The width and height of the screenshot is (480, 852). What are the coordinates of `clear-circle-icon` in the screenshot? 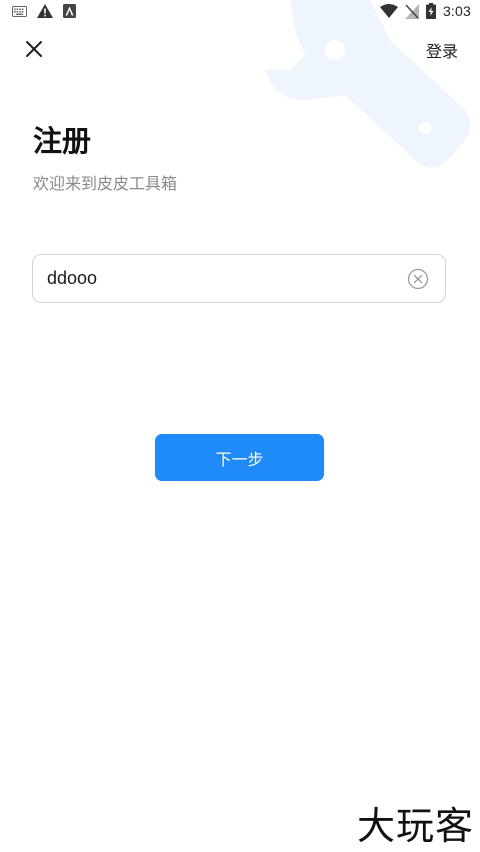 It's located at (418, 279).